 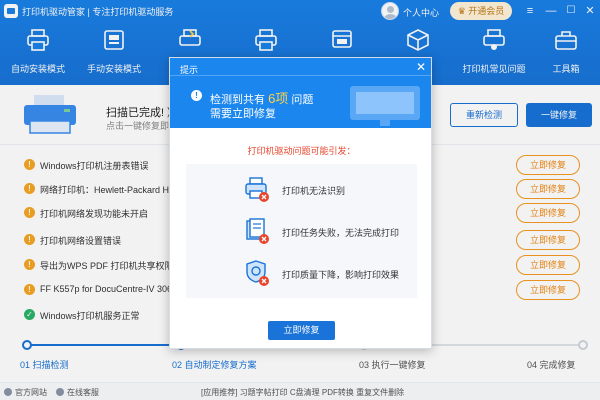 What do you see at coordinates (257, 273) in the screenshot?
I see `quality-error-icon` at bounding box center [257, 273].